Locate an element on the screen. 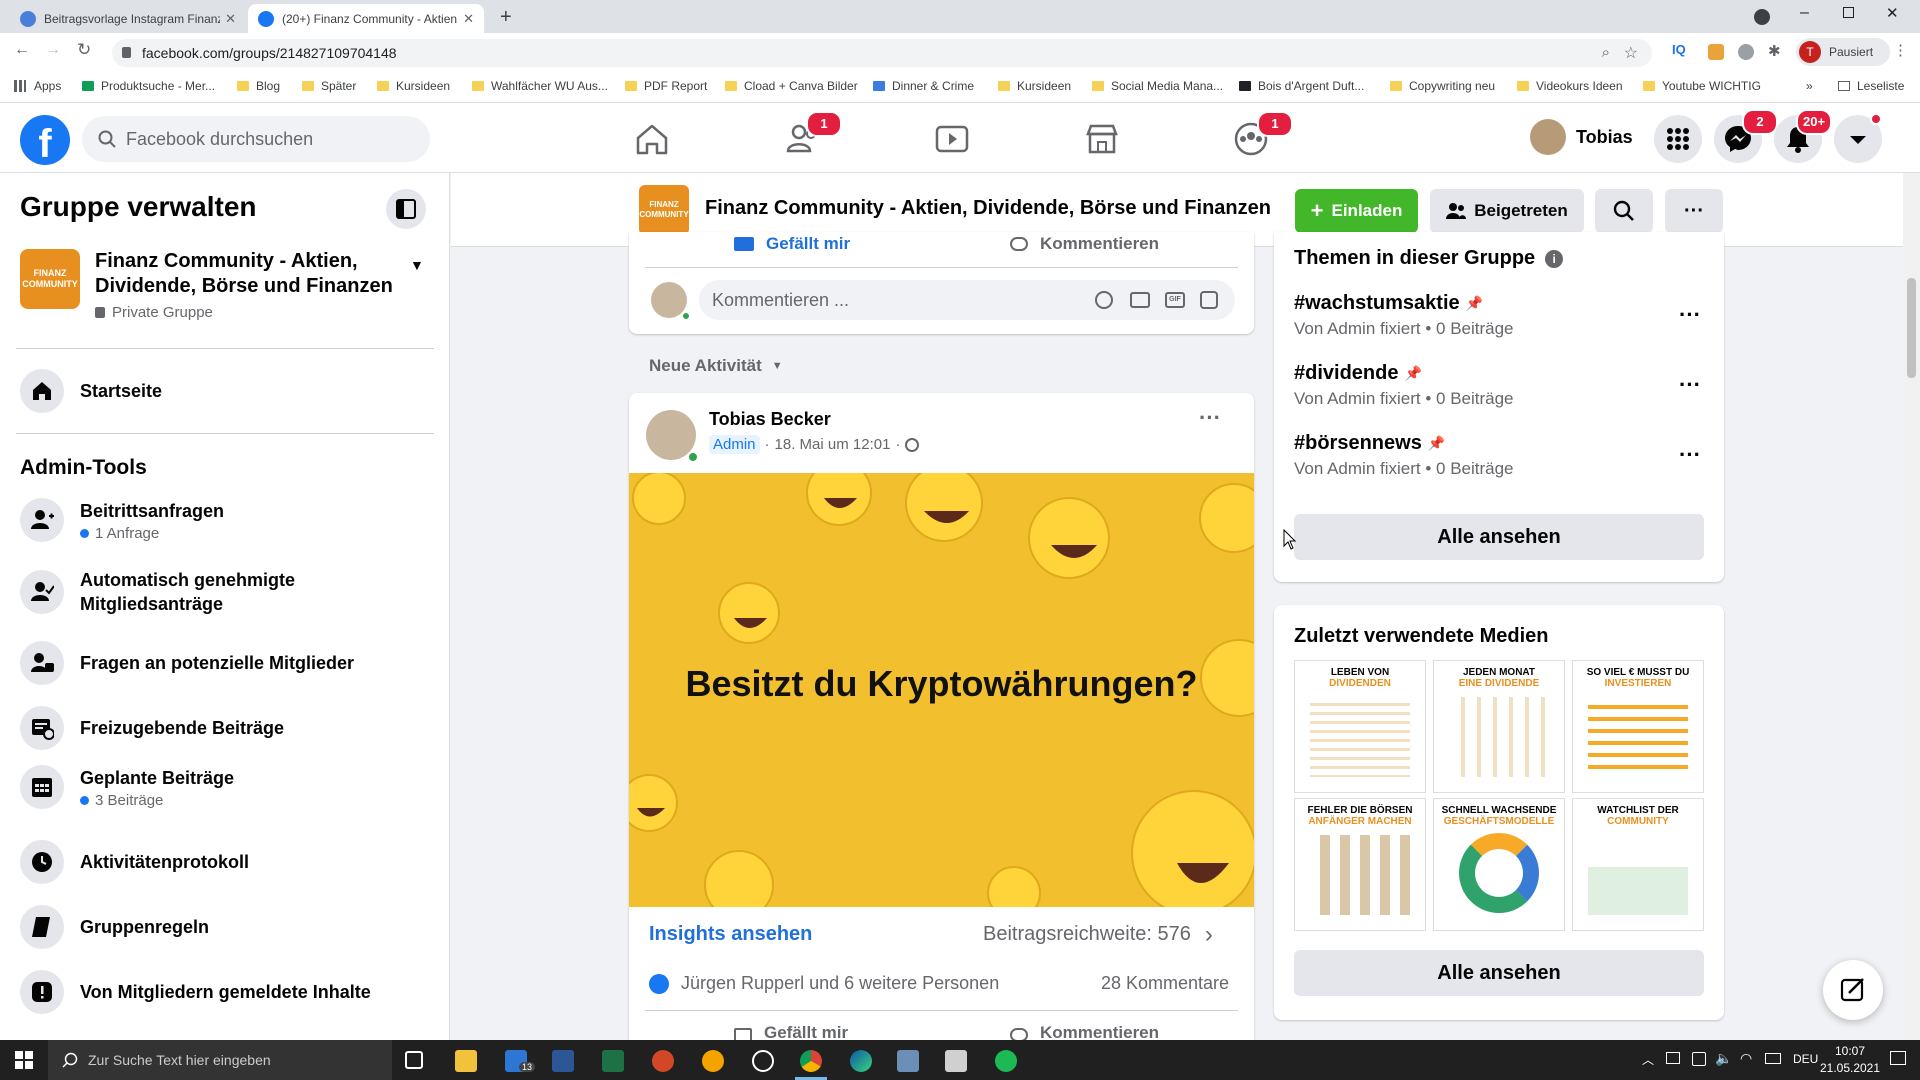  tab-finanz-community: (20+) Finanz Community - Aktien ✕ is located at coordinates (366, 18).